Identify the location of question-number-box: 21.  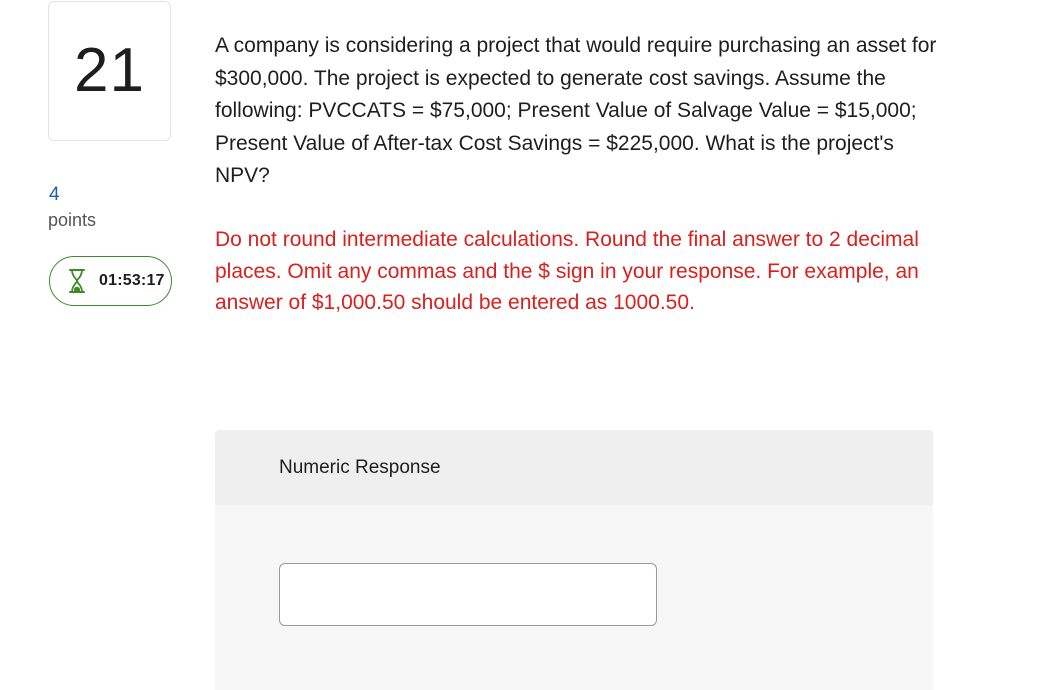
(109, 71).